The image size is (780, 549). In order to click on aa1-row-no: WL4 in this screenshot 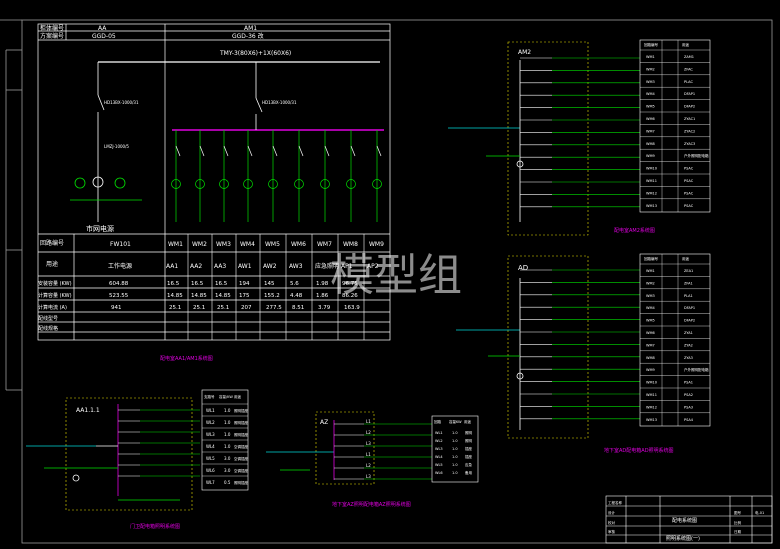, I will do `click(210, 446)`.